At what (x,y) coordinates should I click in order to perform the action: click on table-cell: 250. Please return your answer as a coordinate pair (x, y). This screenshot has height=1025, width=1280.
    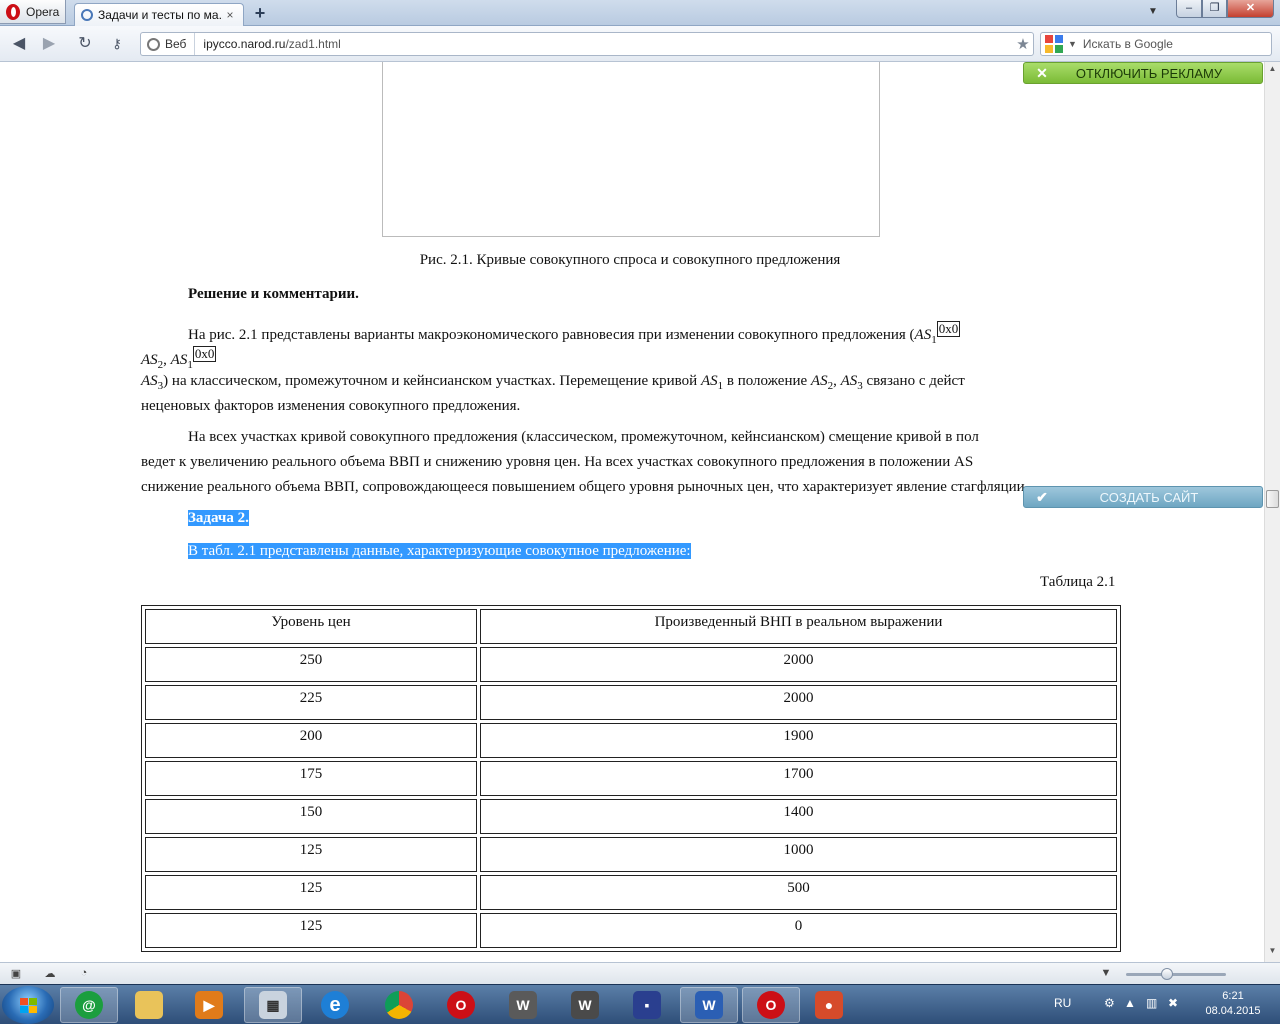
    Looking at the image, I should click on (311, 664).